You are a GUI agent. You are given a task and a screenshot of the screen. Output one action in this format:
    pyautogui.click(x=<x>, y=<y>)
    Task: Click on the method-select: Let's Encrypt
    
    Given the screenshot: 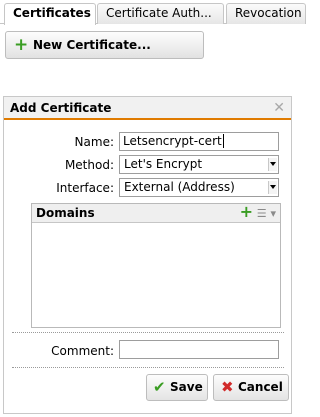 What is the action you would take?
    pyautogui.click(x=199, y=164)
    